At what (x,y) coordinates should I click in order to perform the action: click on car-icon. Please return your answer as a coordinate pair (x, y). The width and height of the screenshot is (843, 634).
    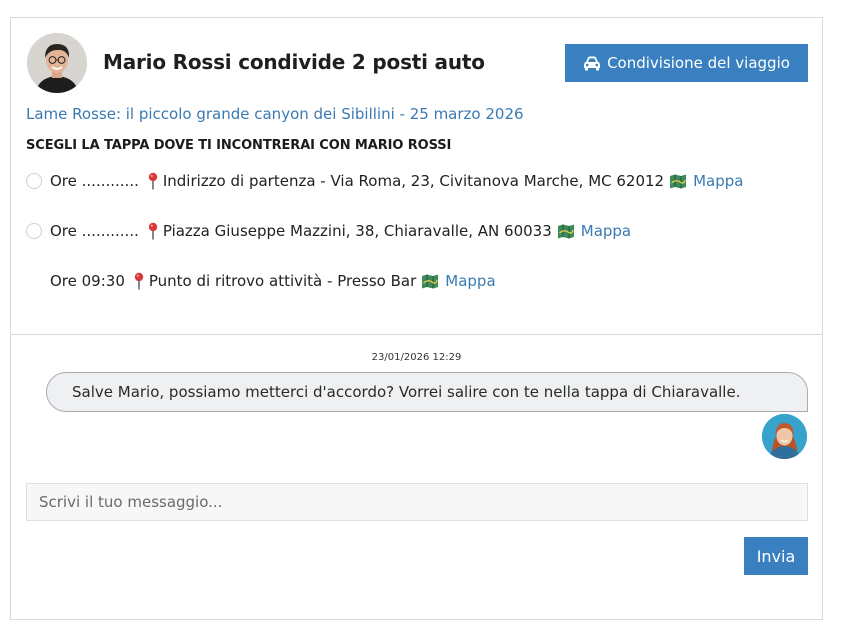
    Looking at the image, I should click on (592, 63).